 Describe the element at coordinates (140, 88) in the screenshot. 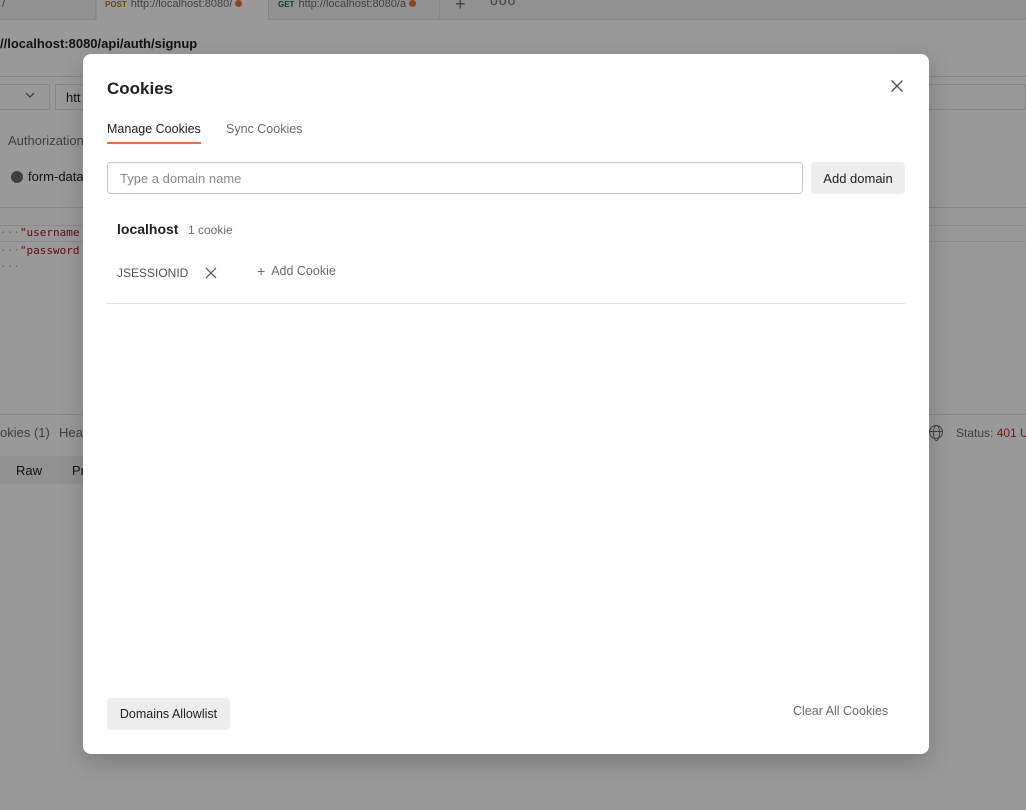

I see `modal-title: Cookies` at that location.